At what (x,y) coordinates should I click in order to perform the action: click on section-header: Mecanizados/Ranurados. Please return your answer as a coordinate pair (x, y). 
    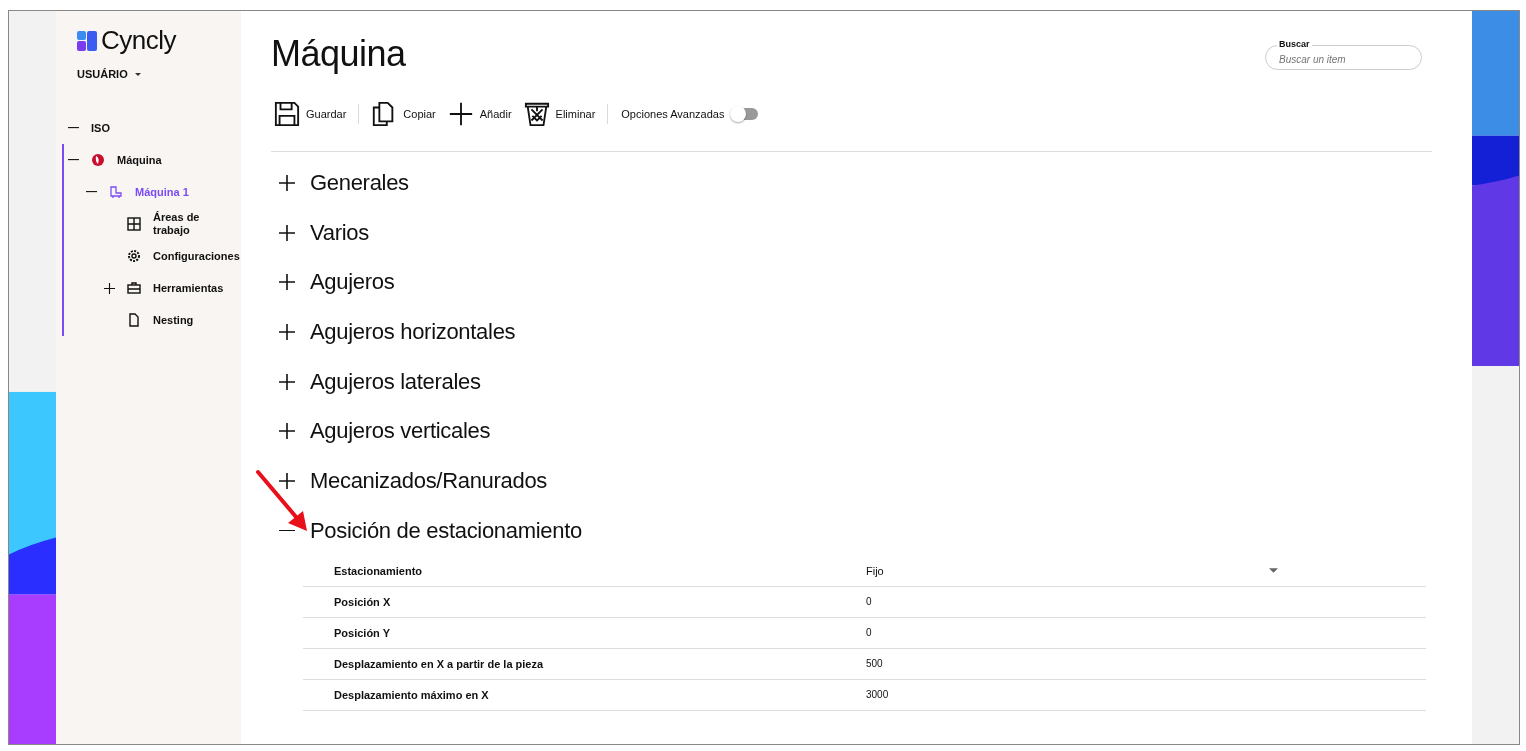
    Looking at the image, I should click on (409, 481).